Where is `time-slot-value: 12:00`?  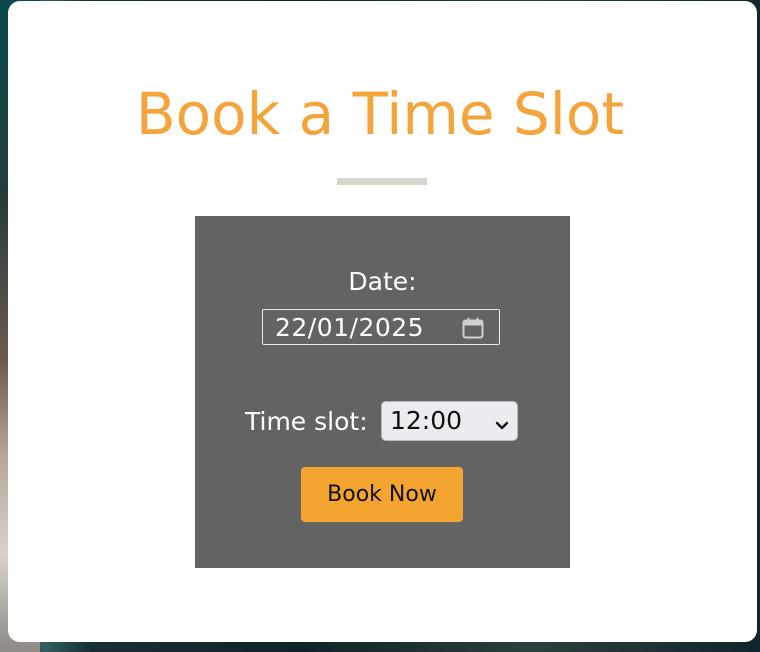 time-slot-value: 12:00 is located at coordinates (426, 420).